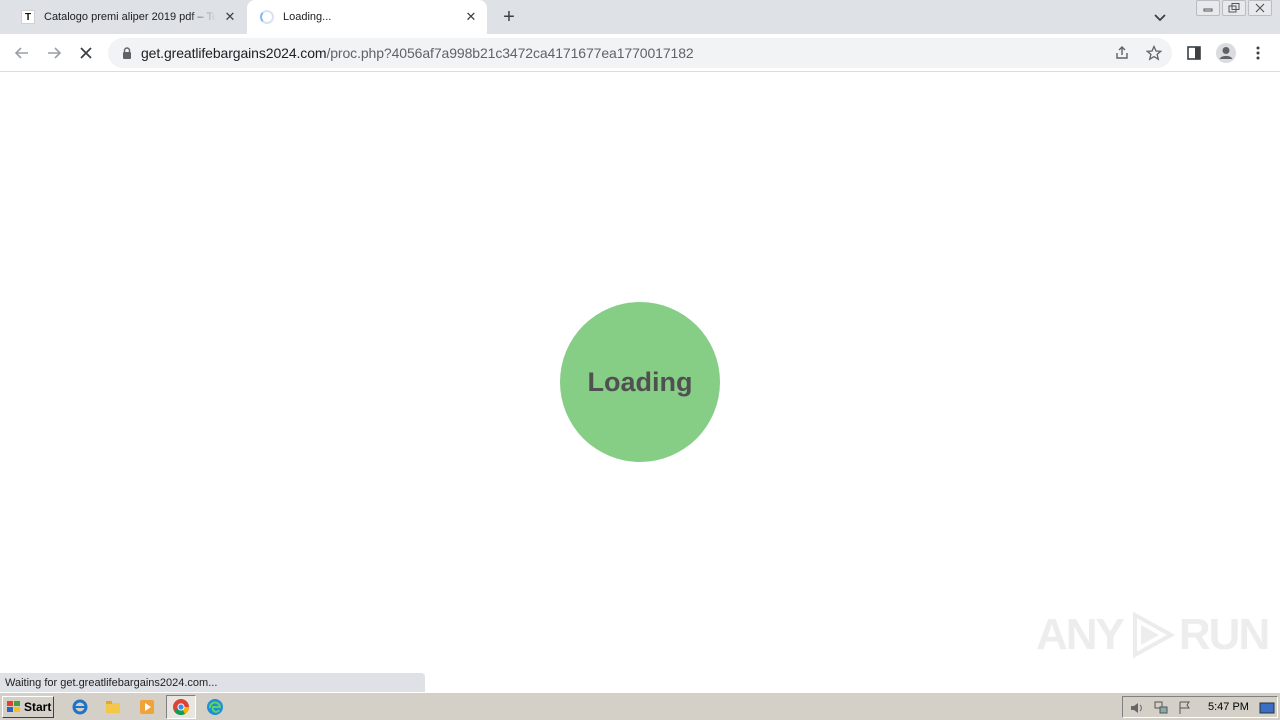 The image size is (1280, 720). What do you see at coordinates (1194, 53) in the screenshot?
I see `side-panel-icon` at bounding box center [1194, 53].